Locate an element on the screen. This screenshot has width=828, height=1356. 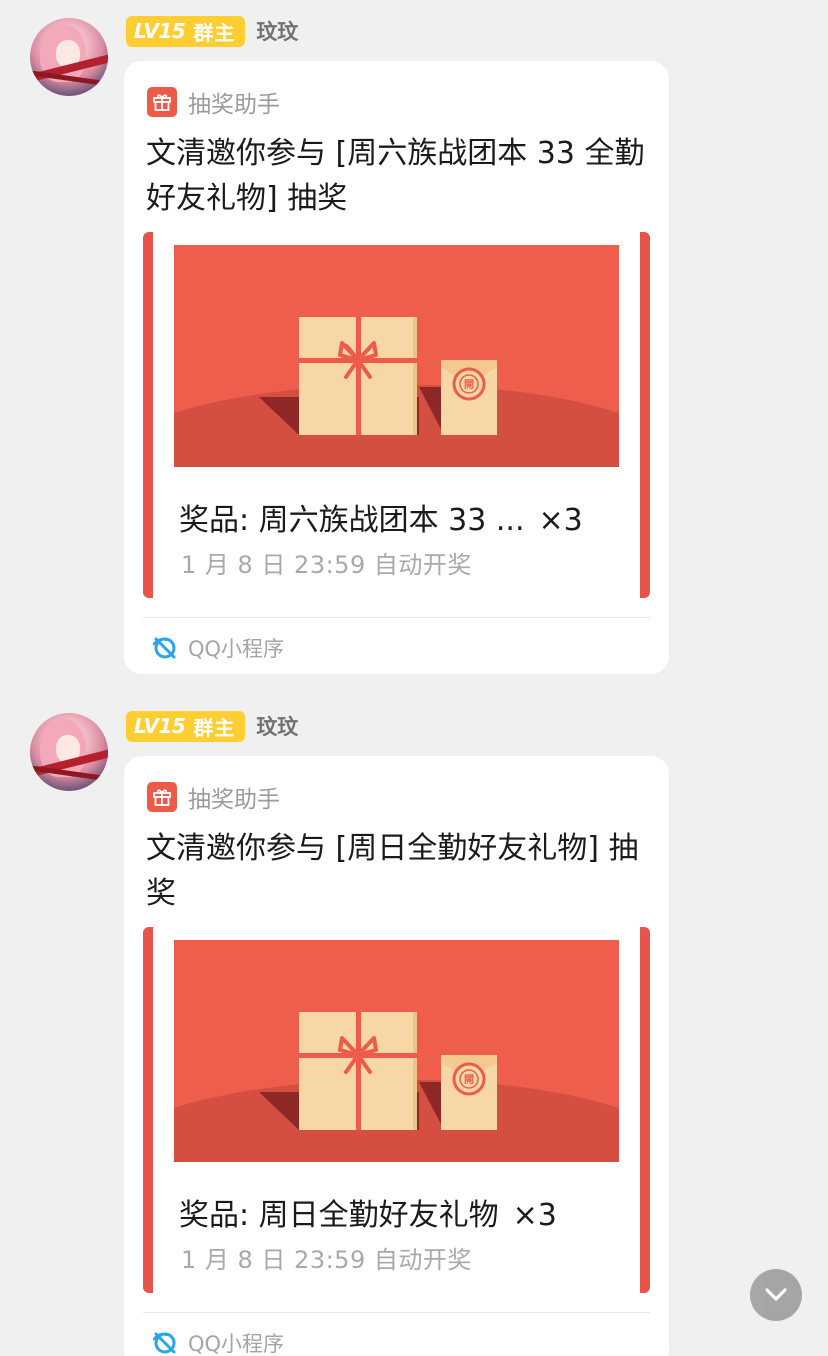
prize-line: 奖品: 周日全勤好友礼物 ×3 is located at coordinates (368, 1212).